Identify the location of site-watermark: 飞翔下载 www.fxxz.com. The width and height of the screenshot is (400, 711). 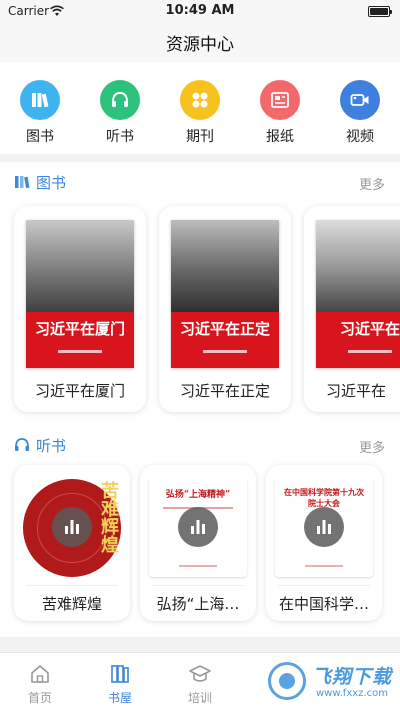
(329, 683).